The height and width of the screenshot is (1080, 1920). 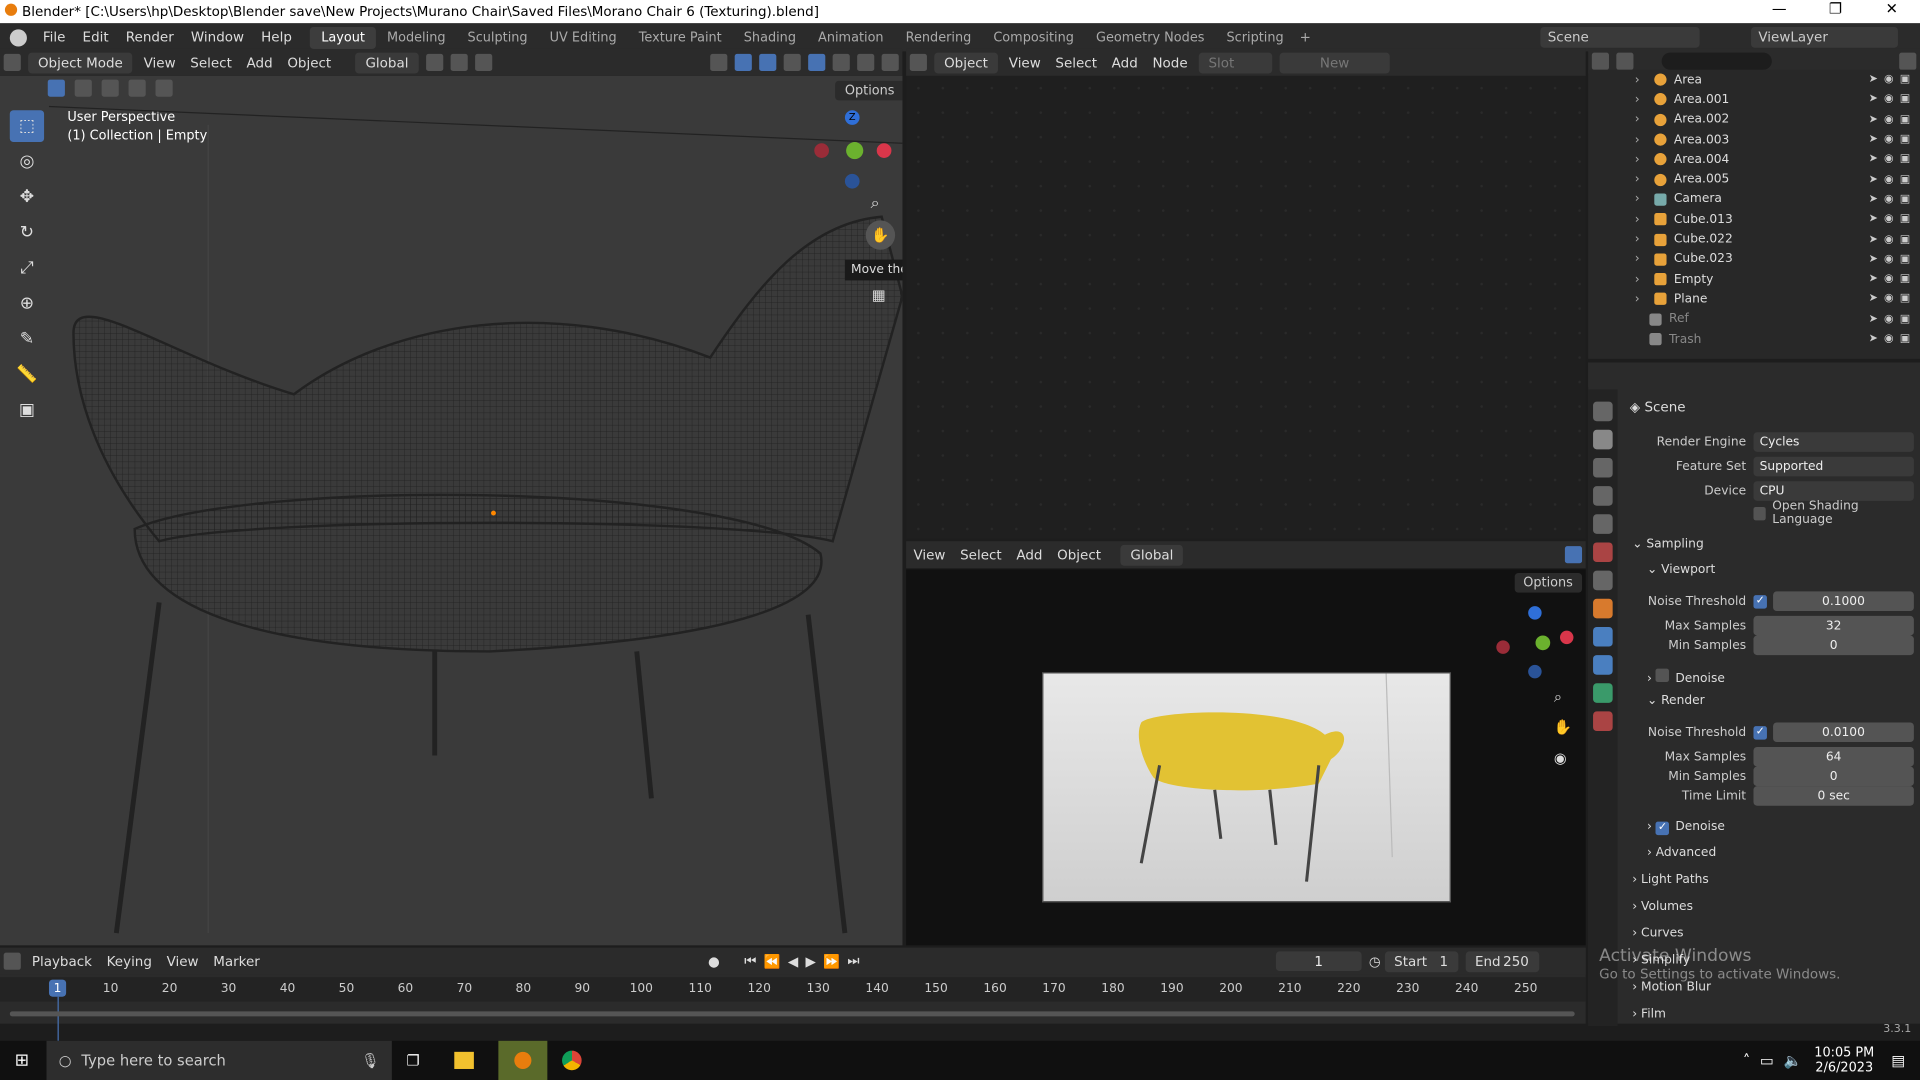 What do you see at coordinates (1558, 697) in the screenshot?
I see `cam-zoom-icon: ⌕` at bounding box center [1558, 697].